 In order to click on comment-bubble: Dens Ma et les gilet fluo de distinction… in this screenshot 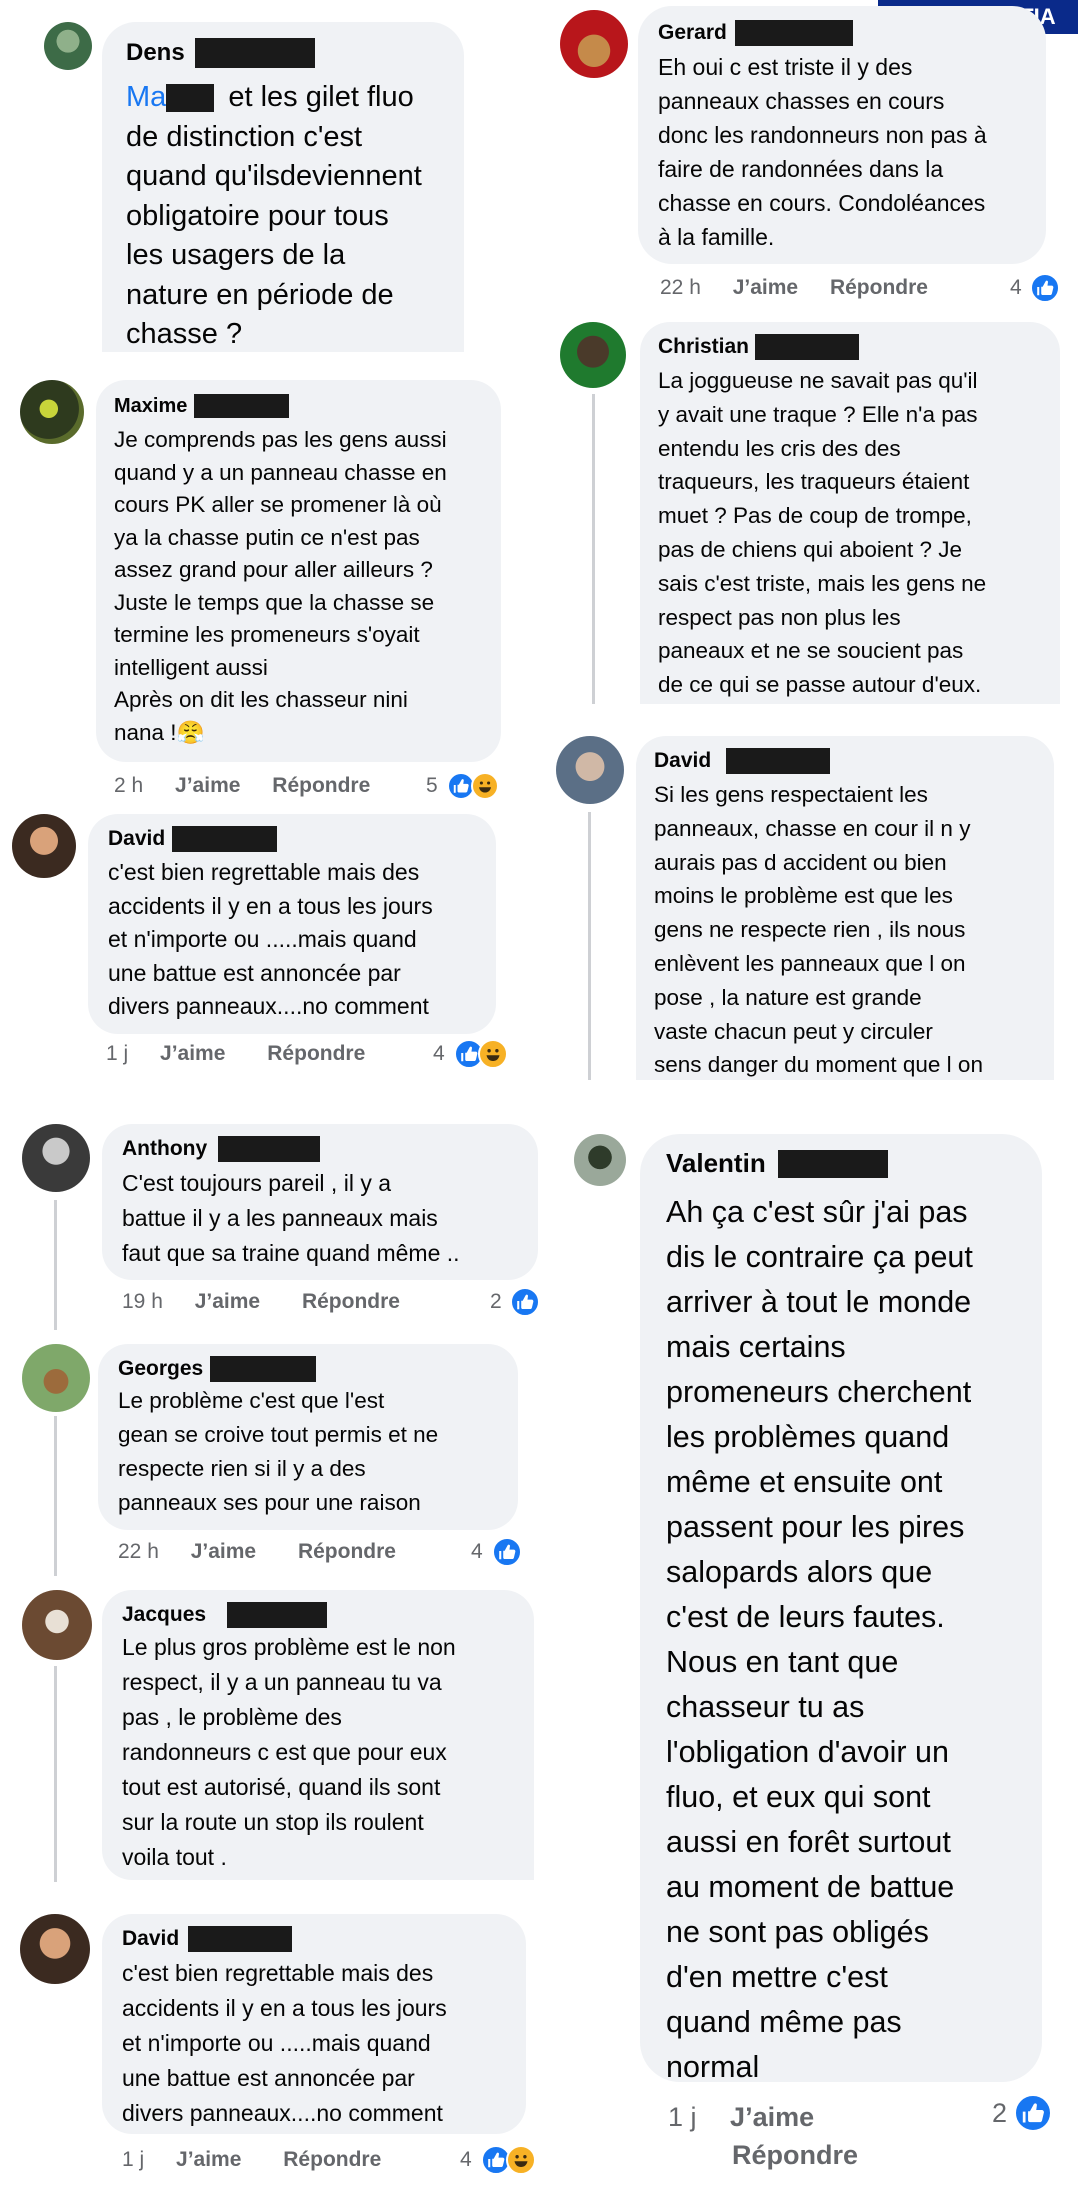, I will do `click(283, 187)`.